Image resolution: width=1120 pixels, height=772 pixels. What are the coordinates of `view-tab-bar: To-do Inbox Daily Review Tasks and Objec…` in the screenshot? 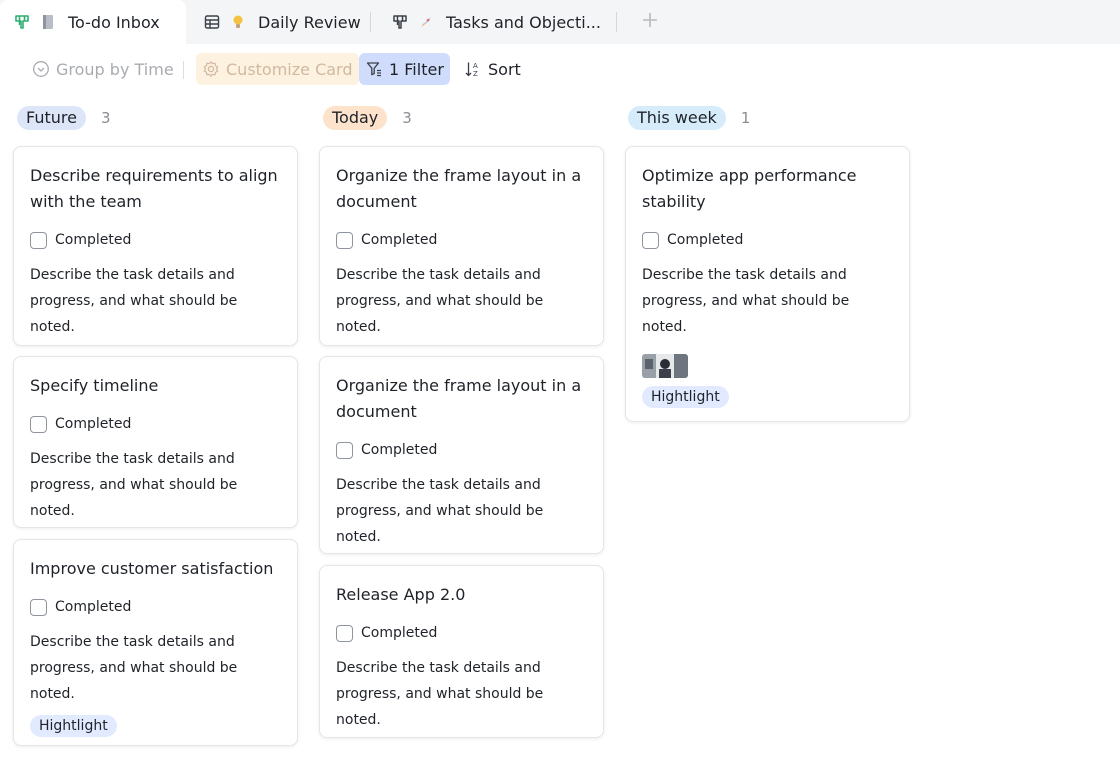 It's located at (560, 22).